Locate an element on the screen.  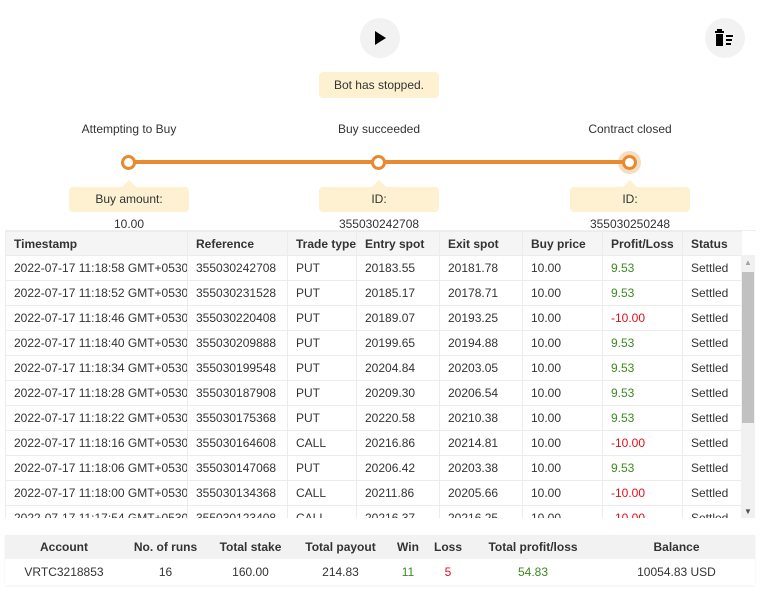
cell-reference: 355030123408 is located at coordinates (237, 511).